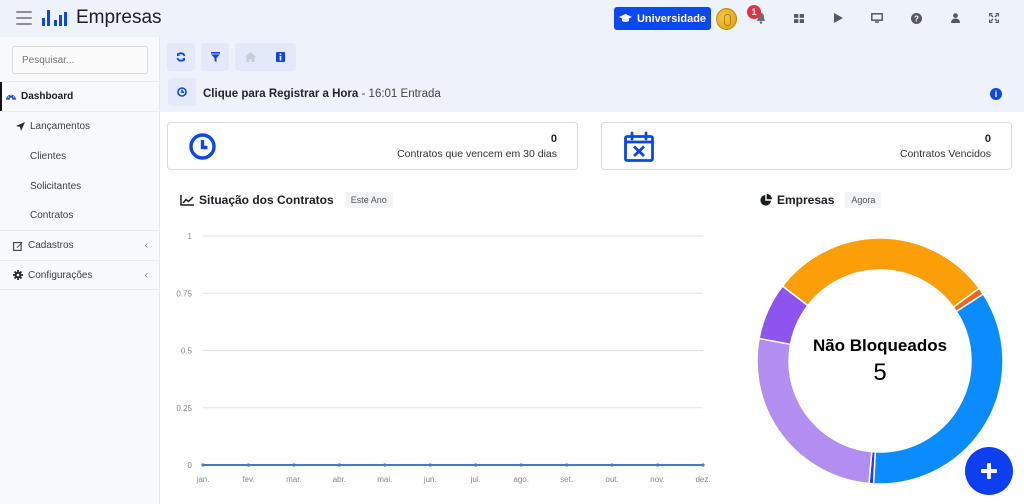 The width and height of the screenshot is (1024, 504). What do you see at coordinates (80, 60) in the screenshot?
I see `search-input` at bounding box center [80, 60].